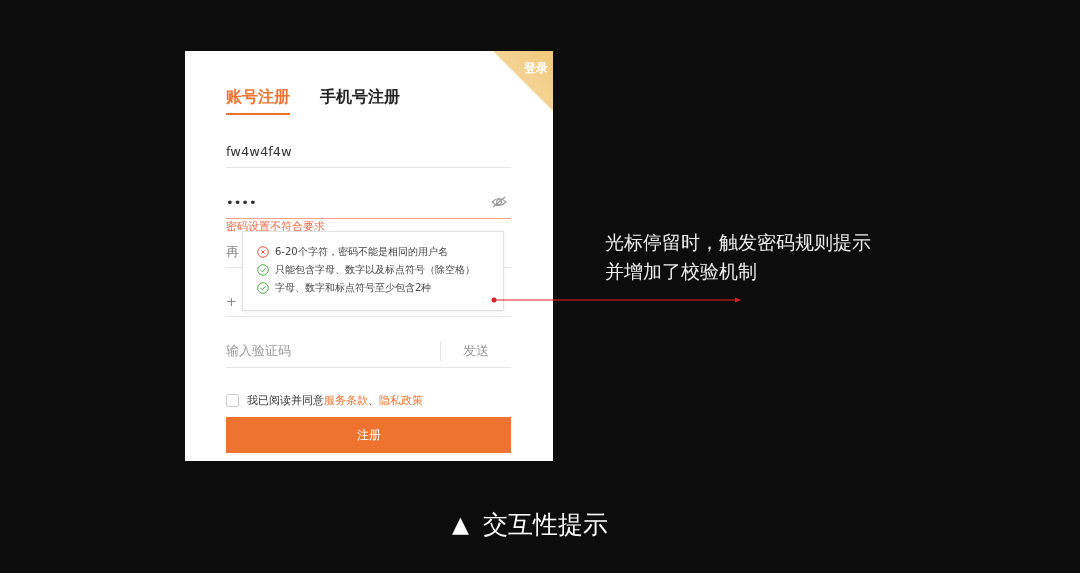 Image resolution: width=1080 pixels, height=573 pixels. Describe the element at coordinates (259, 351) in the screenshot. I see `code-placeholder: 输入验证码` at that location.